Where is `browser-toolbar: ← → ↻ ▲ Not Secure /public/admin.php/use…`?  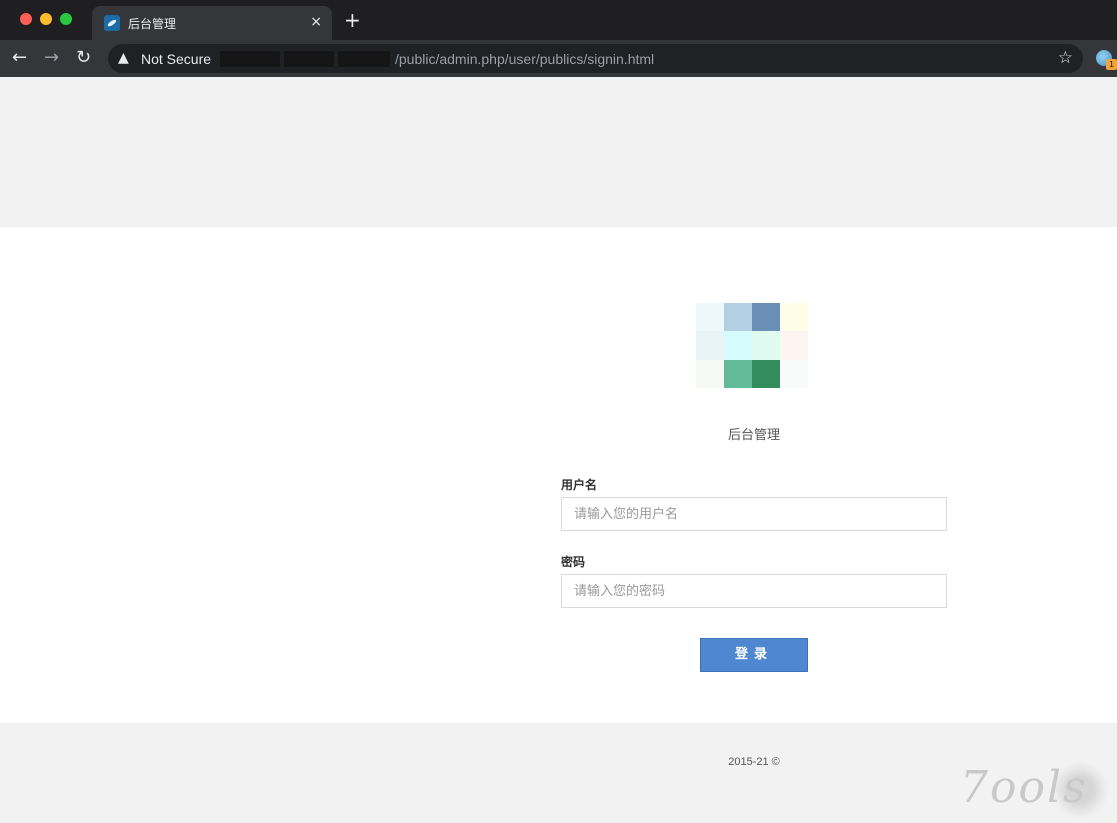
browser-toolbar: ← → ↻ ▲ Not Secure /public/admin.php/use… is located at coordinates (558, 58).